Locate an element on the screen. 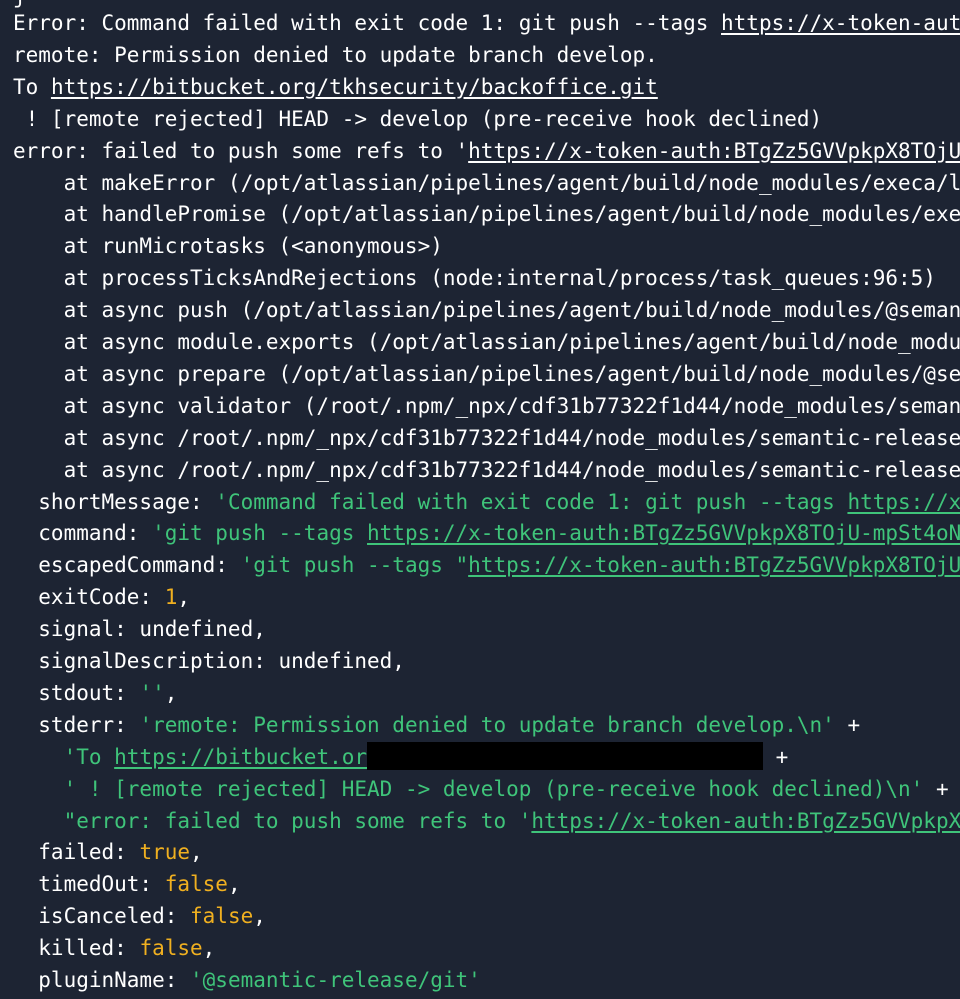  terminal-line: signalDescription: undefined, is located at coordinates (209, 661).